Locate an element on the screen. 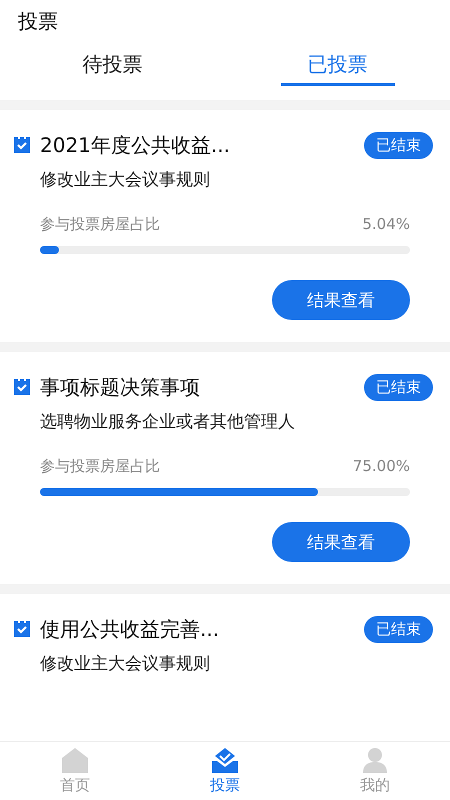  nav-tab: 首页 is located at coordinates (75, 771).